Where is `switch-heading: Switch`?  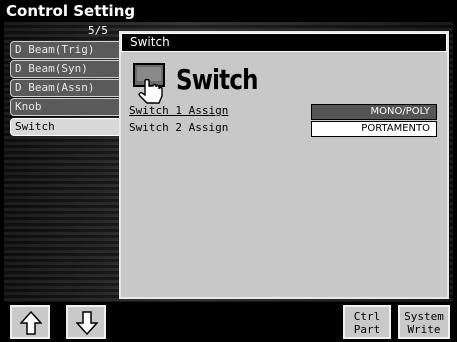
switch-heading: Switch is located at coordinates (217, 79).